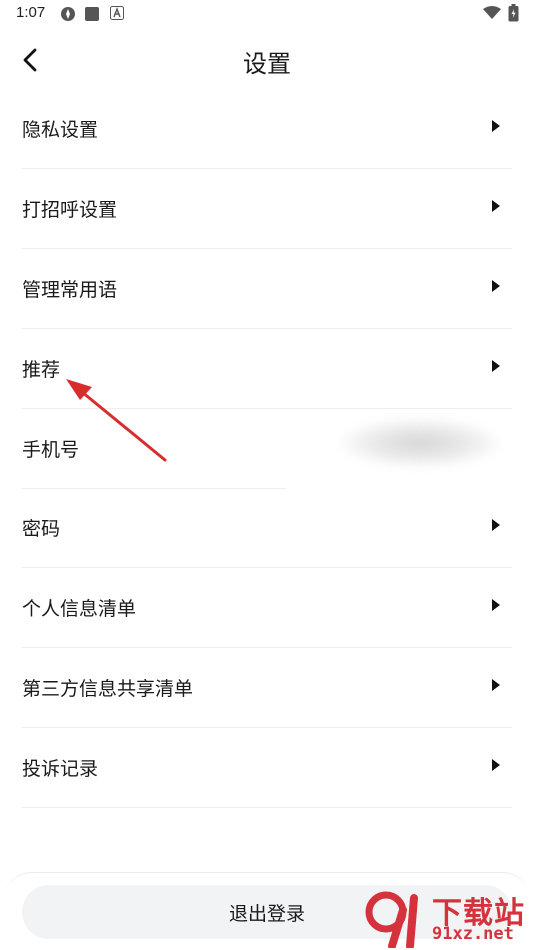 Image resolution: width=534 pixels, height=950 pixels. Describe the element at coordinates (267, 289) in the screenshot. I see `settings-item-common-phrases: 管理常用语` at that location.